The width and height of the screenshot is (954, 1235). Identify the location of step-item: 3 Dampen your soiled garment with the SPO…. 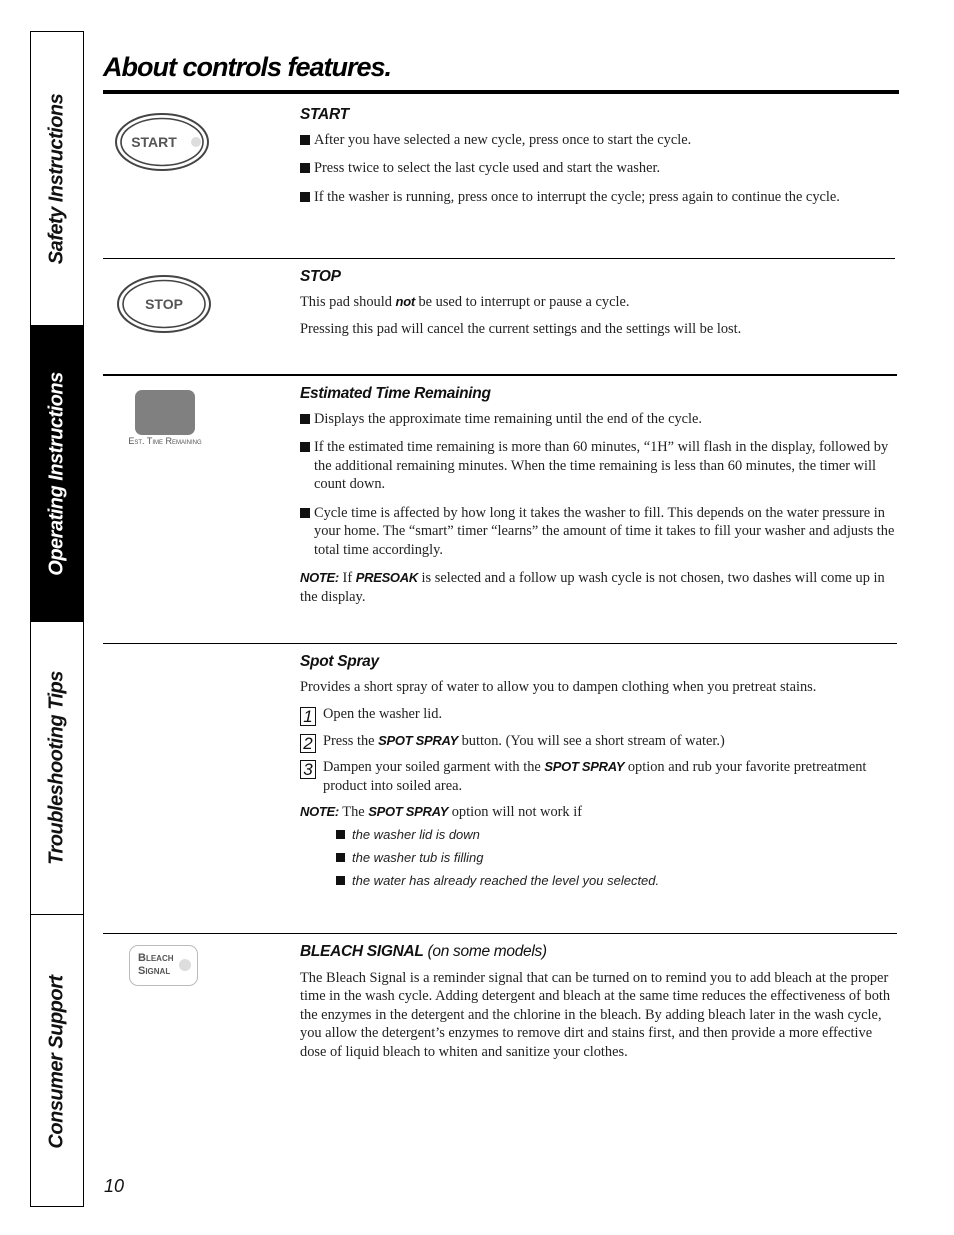
(599, 776).